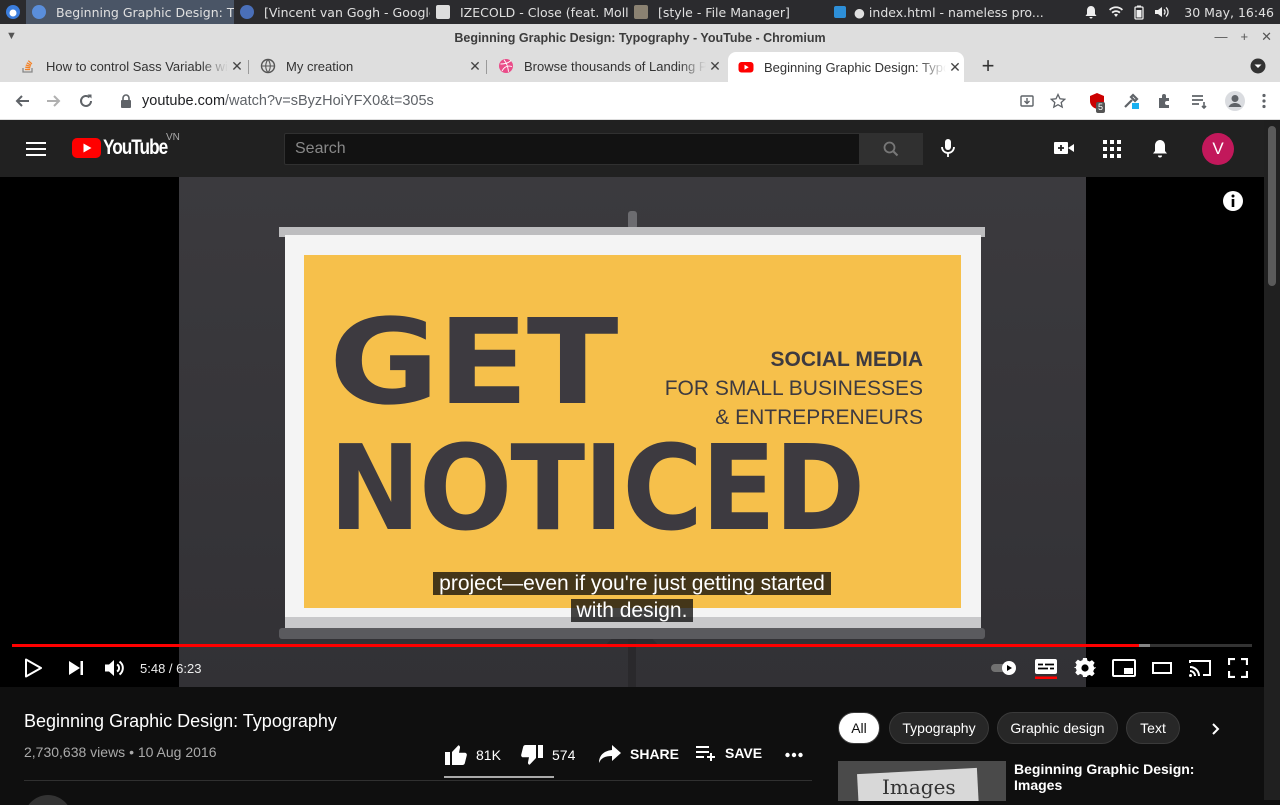  Describe the element at coordinates (1182, 12) in the screenshot. I see `system-tray: 30 May, 16:46` at that location.